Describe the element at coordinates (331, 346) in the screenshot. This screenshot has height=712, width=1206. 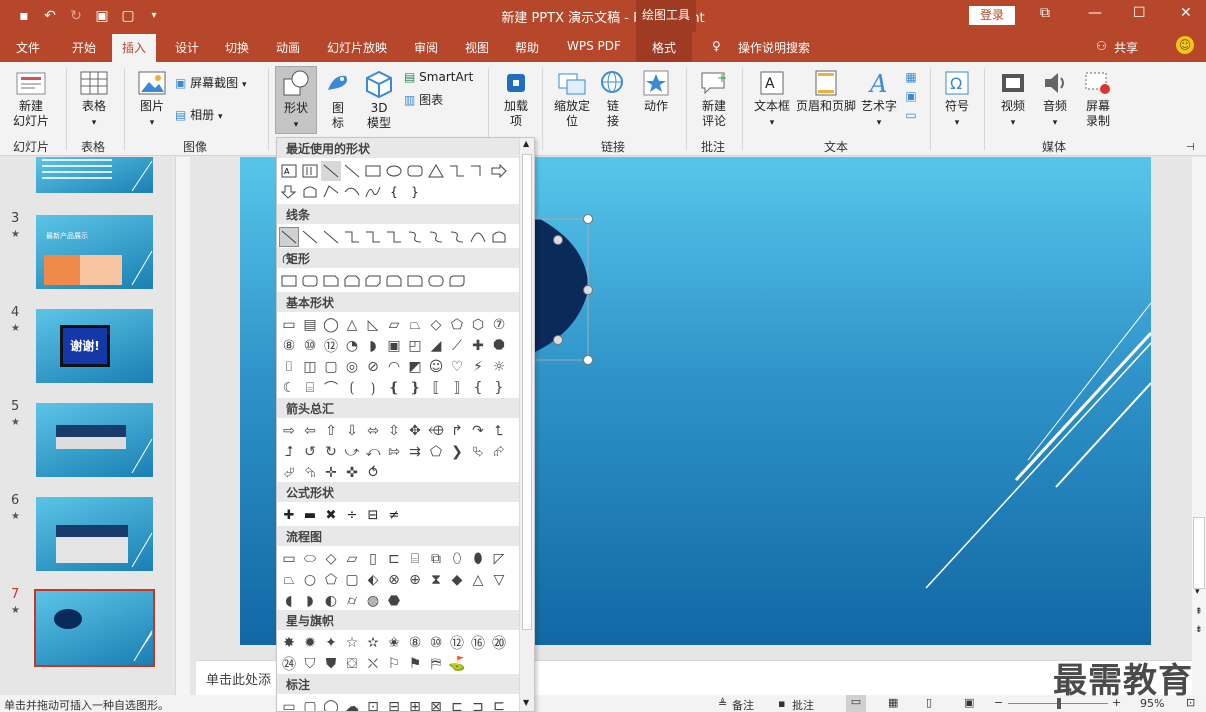
I see `basic-shape-icon: ⑫` at that location.